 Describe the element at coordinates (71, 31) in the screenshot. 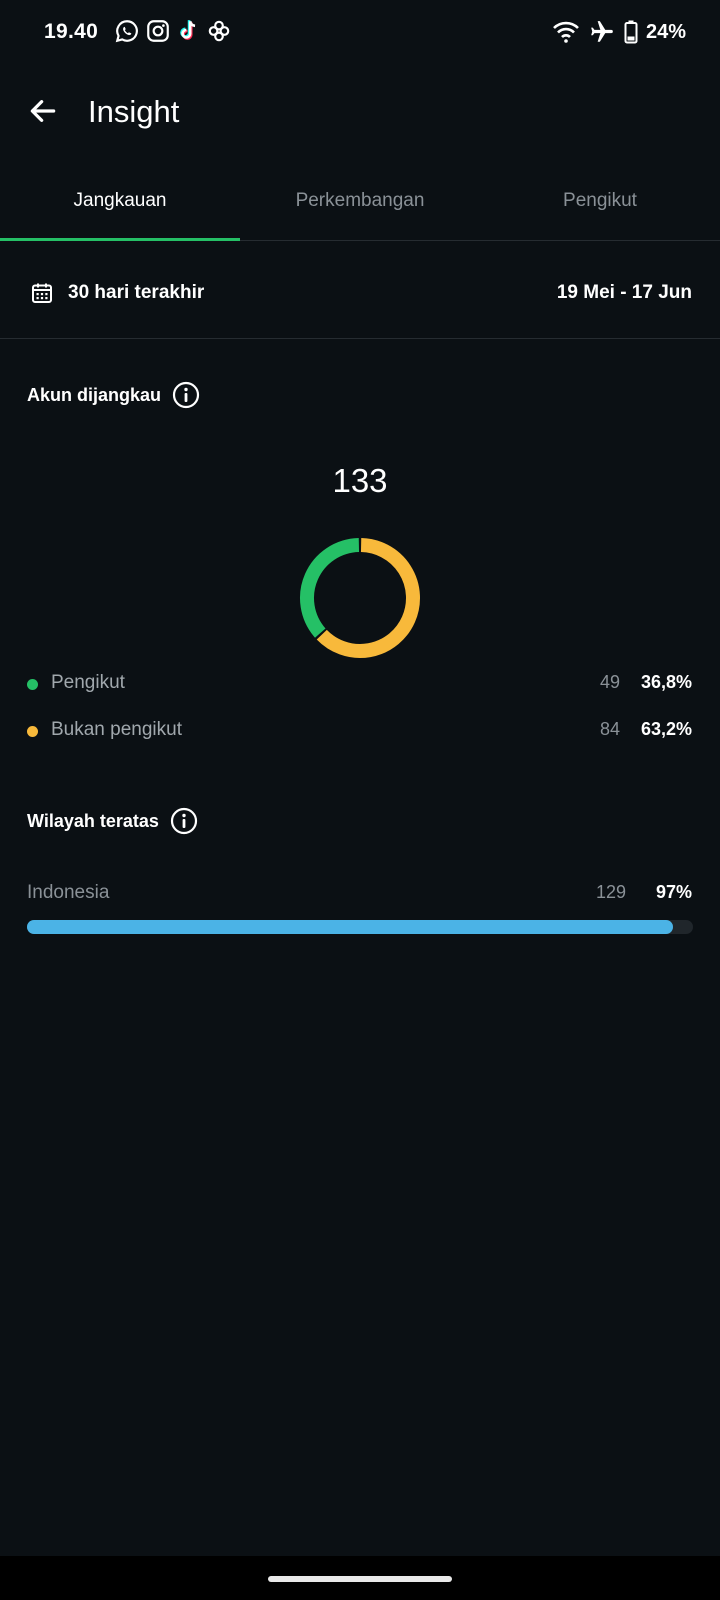

I see `status-time: 19.40` at that location.